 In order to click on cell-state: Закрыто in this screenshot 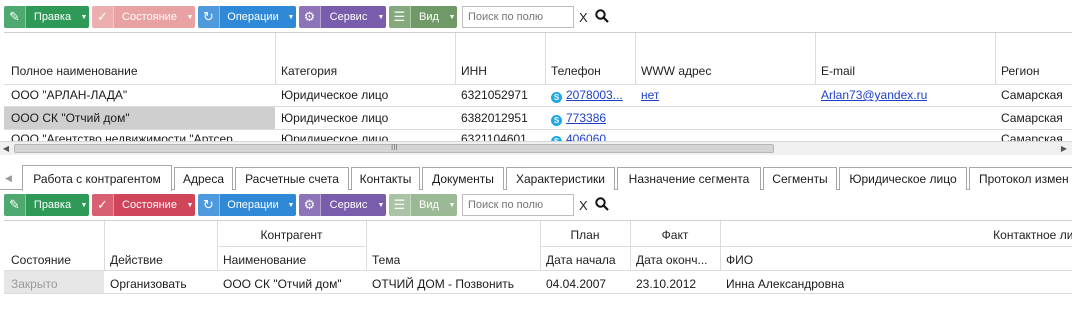, I will do `click(34, 284)`.